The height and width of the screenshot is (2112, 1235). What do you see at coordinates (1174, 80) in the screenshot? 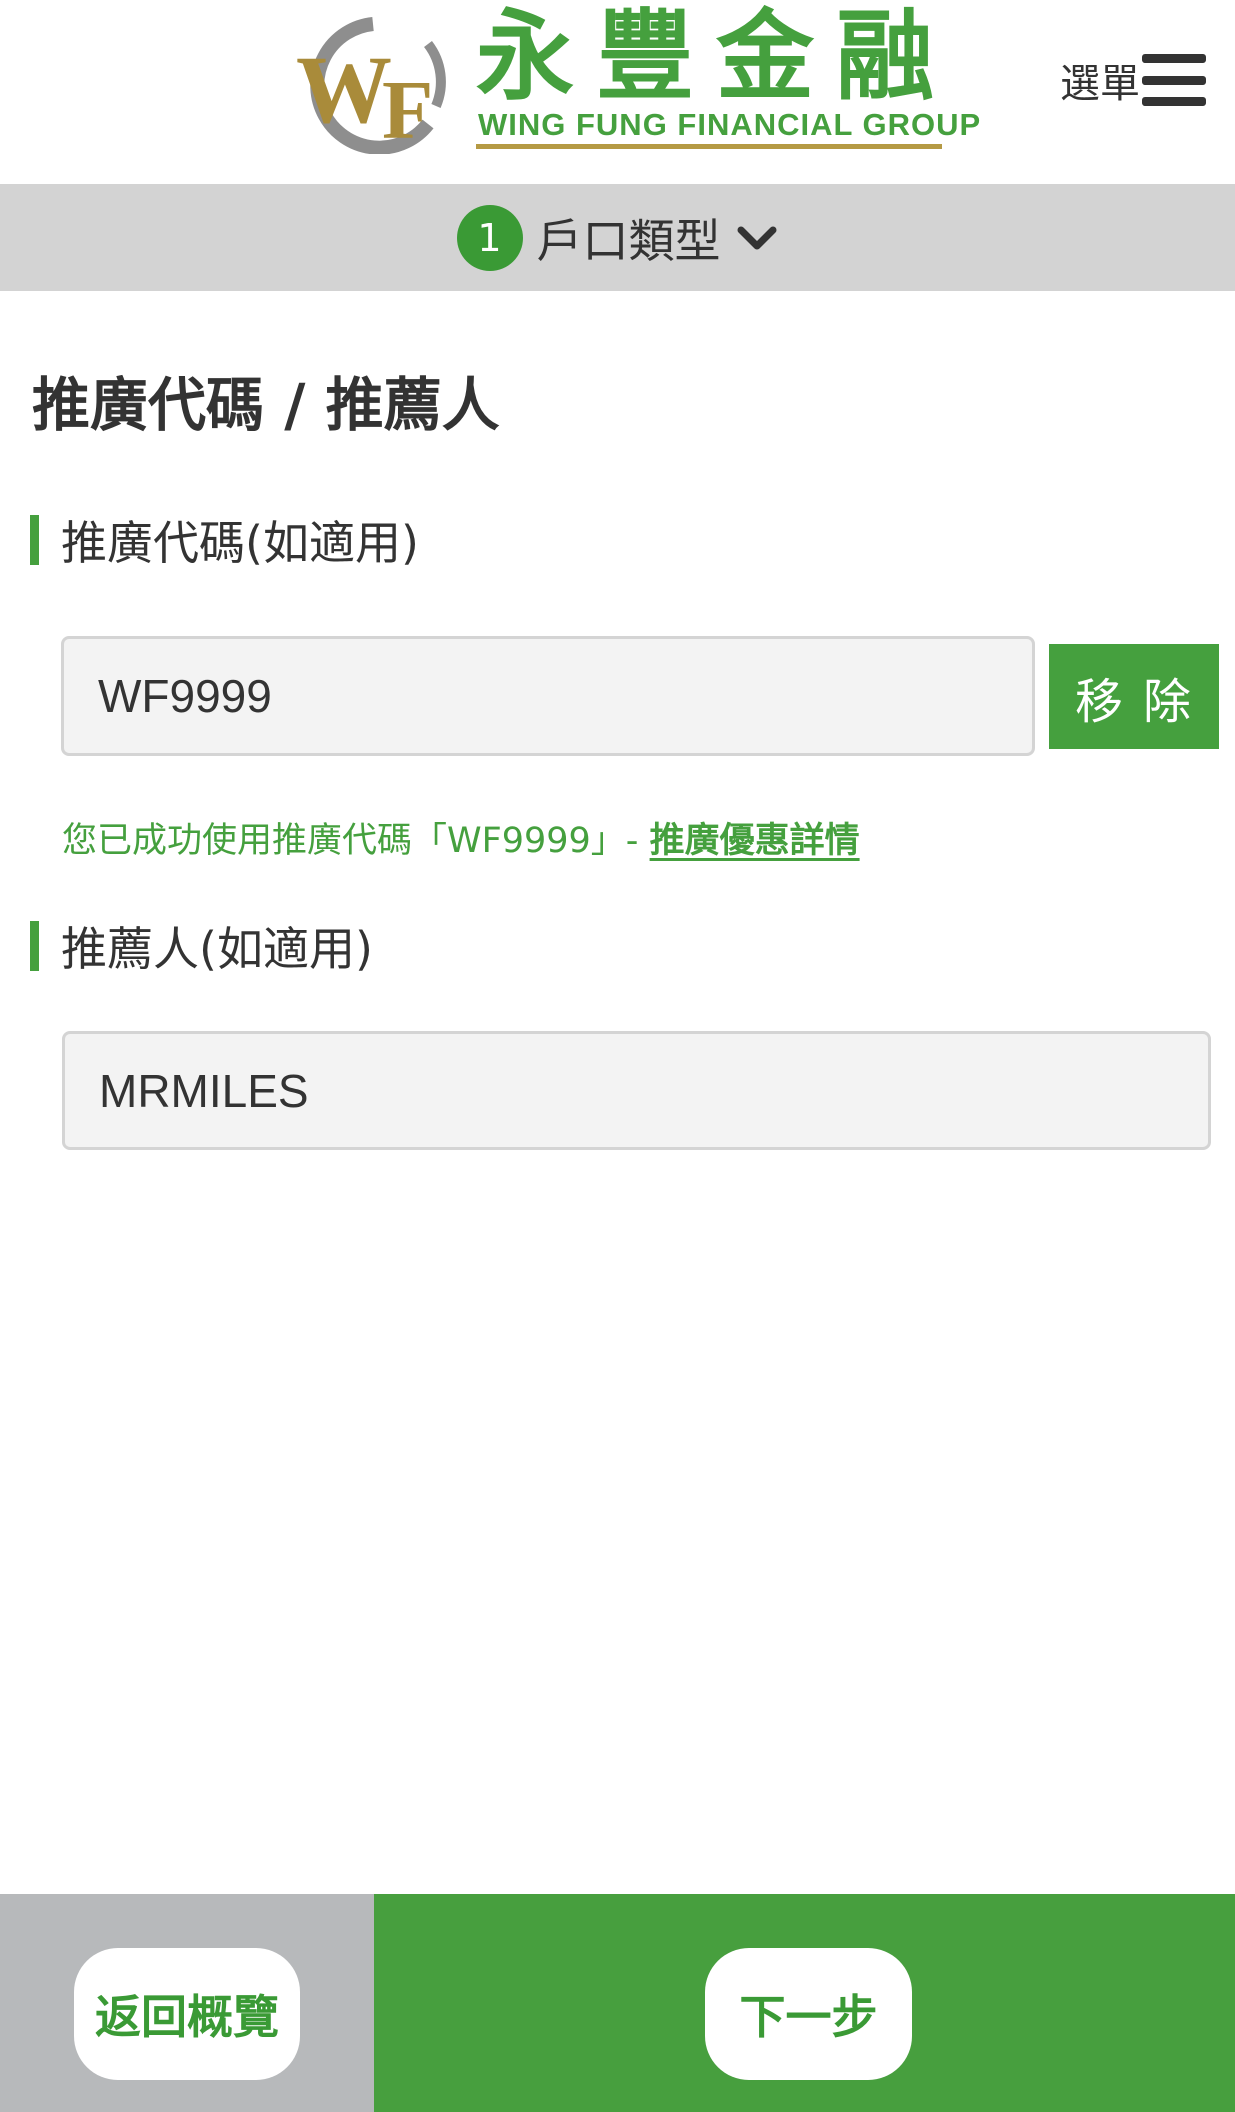
I see `hamburger-icon` at bounding box center [1174, 80].